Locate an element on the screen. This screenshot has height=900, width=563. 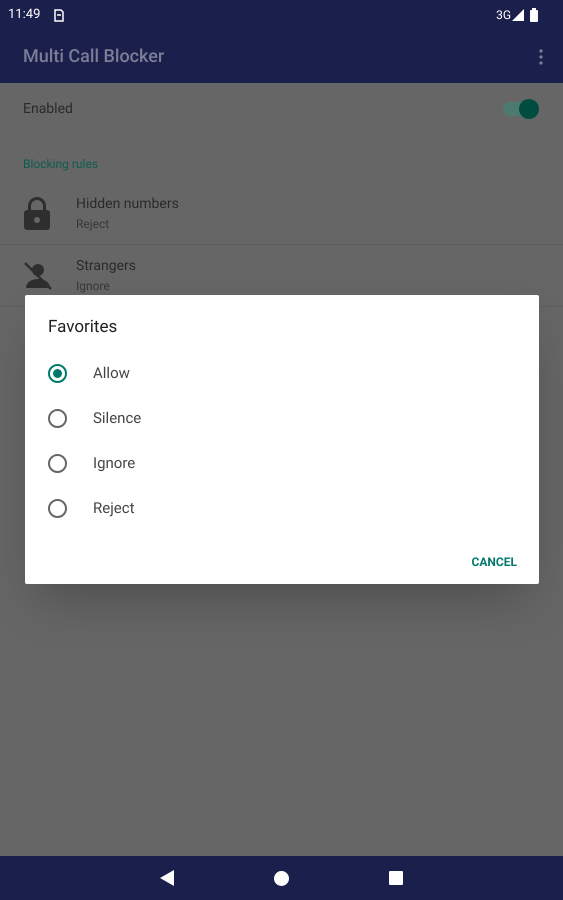
app-title: Multi Call Blocker is located at coordinates (94, 57).